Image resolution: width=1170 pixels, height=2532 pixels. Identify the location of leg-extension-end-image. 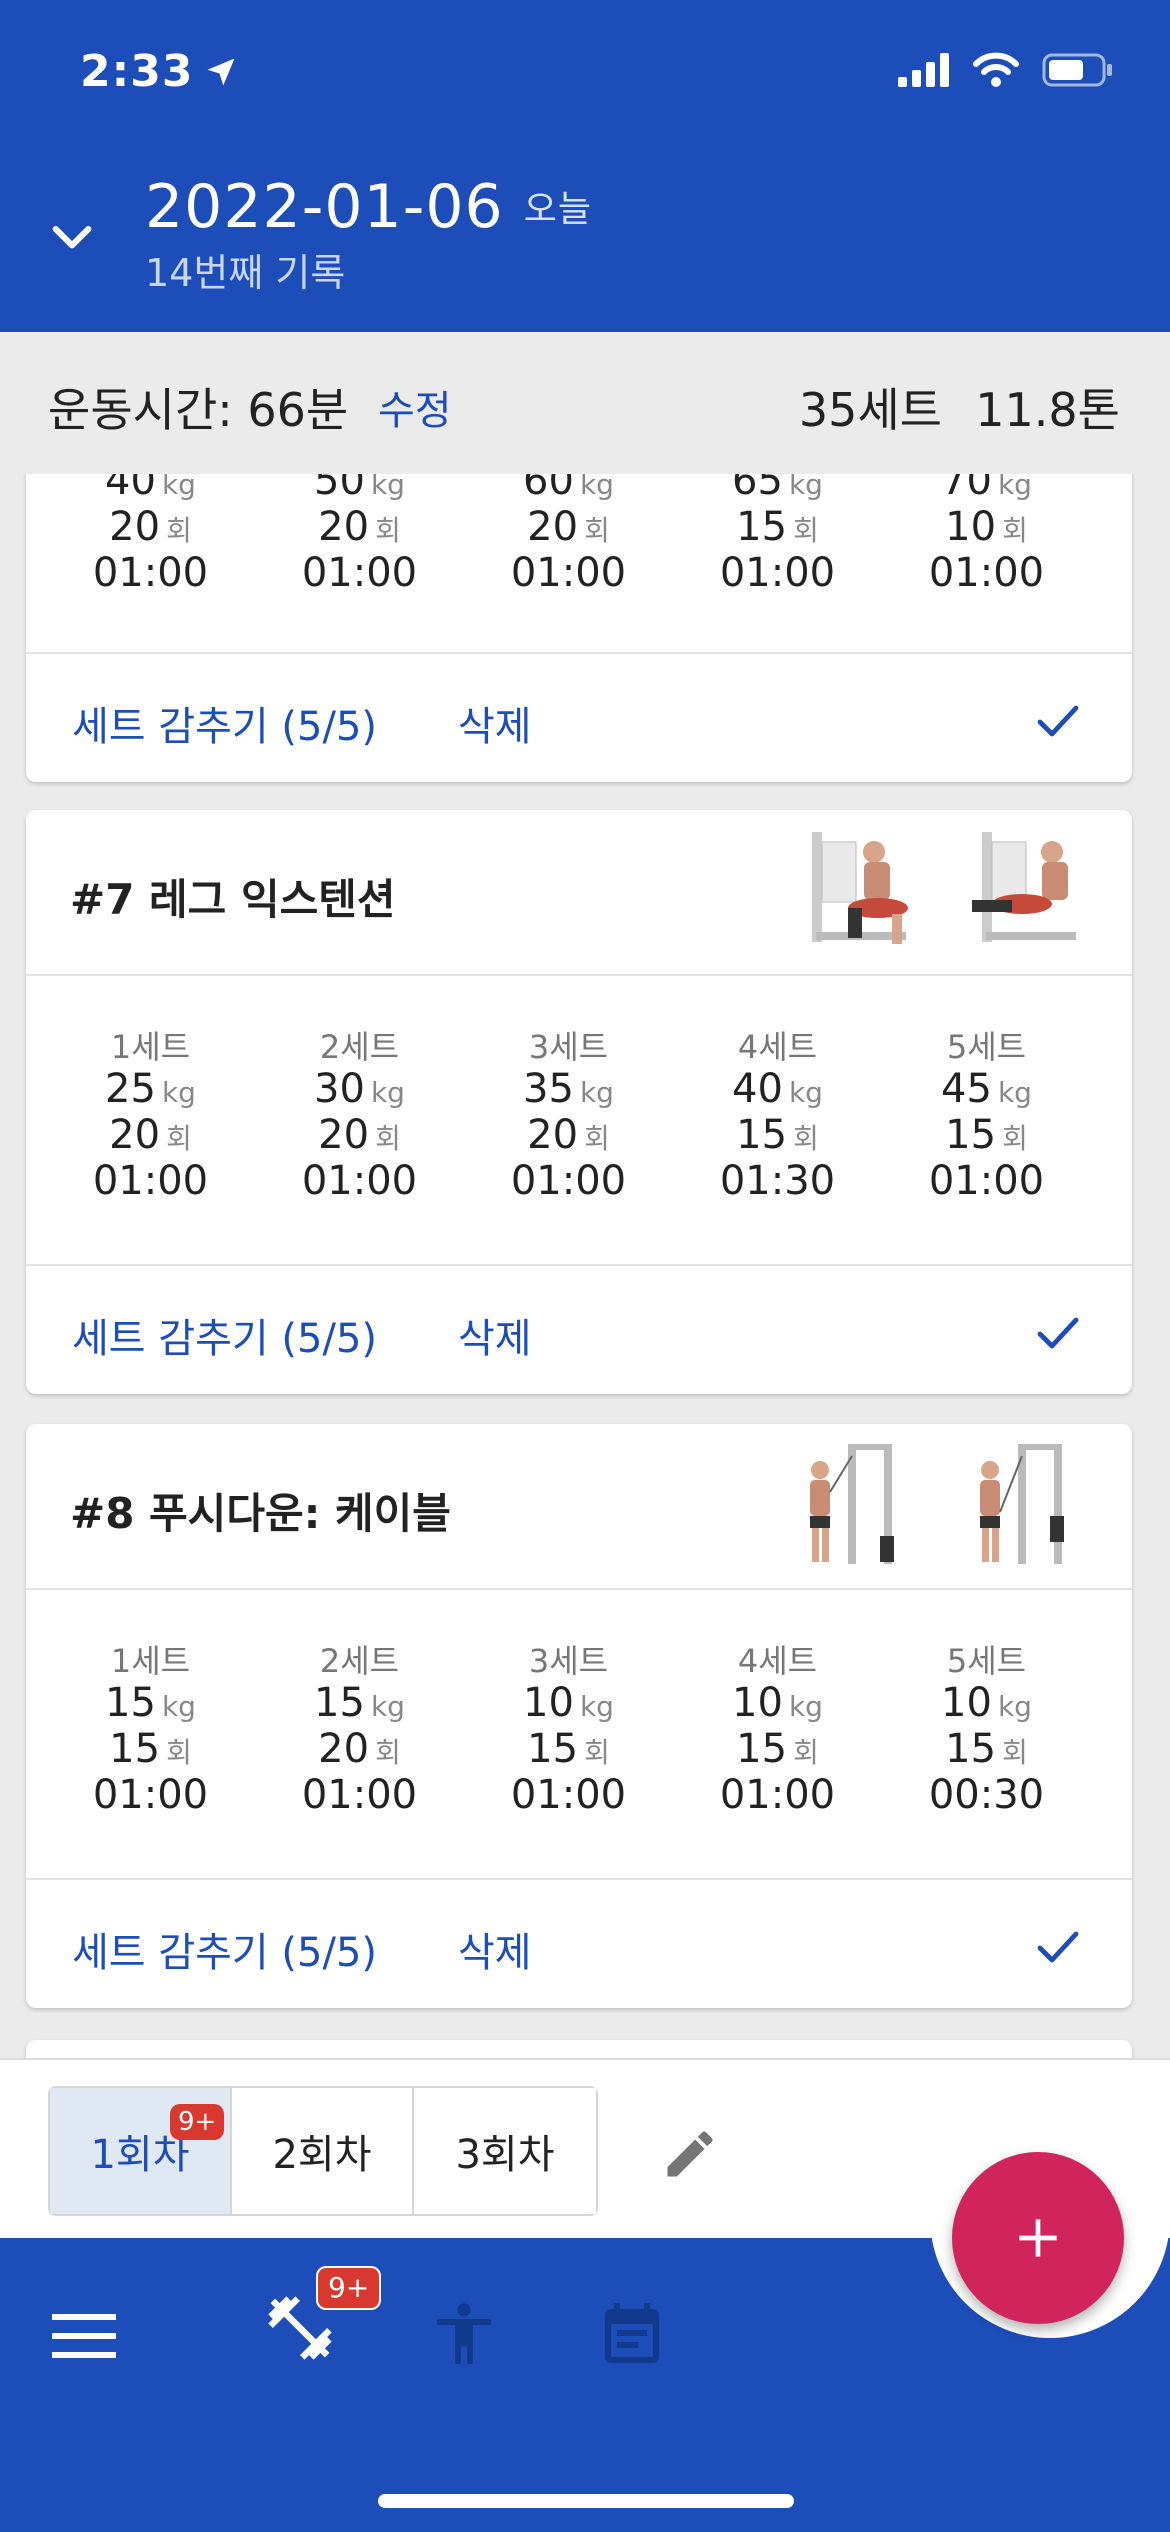
(1024, 887).